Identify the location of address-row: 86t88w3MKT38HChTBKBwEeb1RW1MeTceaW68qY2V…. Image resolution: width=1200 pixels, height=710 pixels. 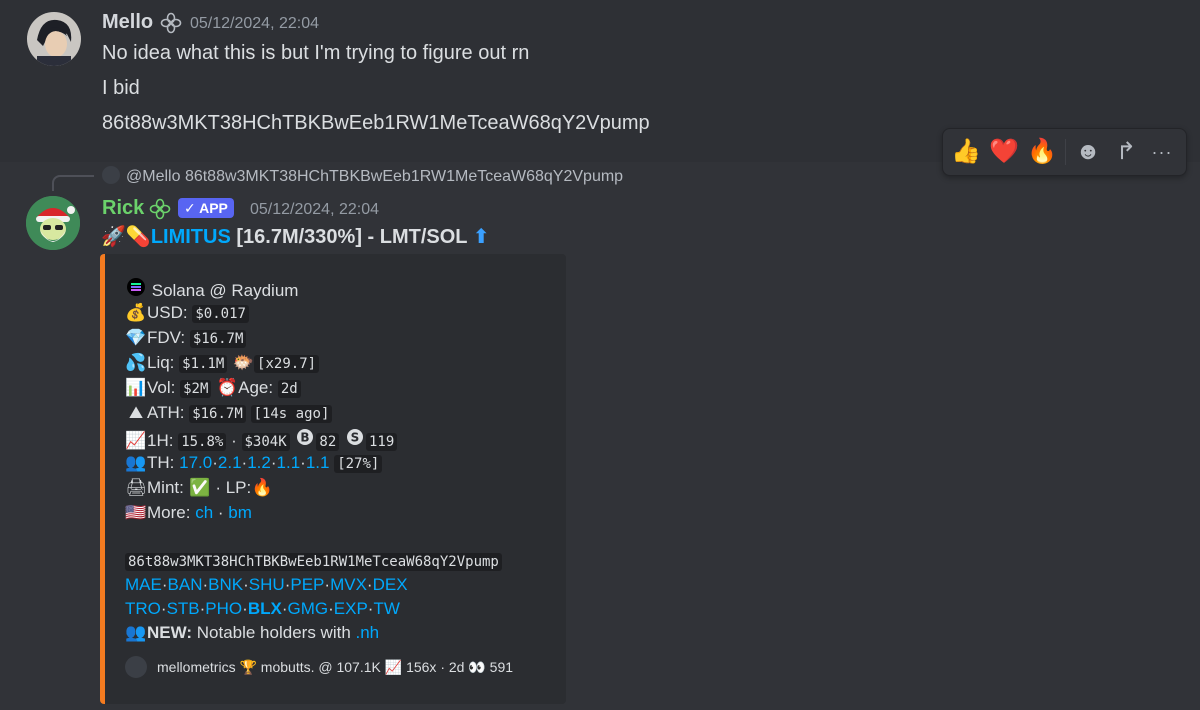
(313, 561).